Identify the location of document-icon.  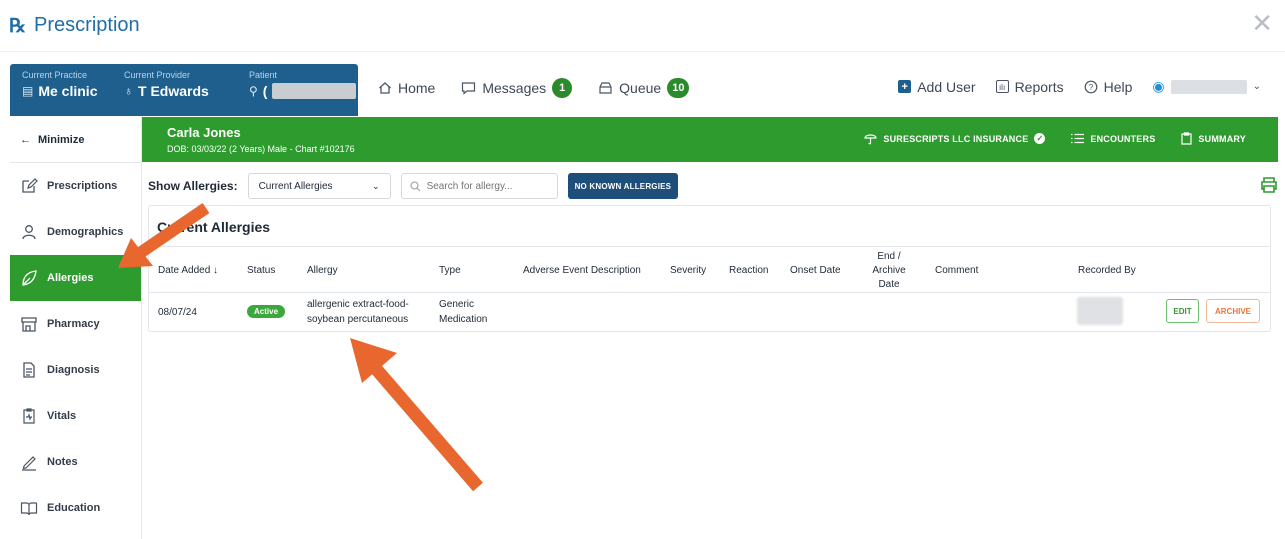
(29, 370).